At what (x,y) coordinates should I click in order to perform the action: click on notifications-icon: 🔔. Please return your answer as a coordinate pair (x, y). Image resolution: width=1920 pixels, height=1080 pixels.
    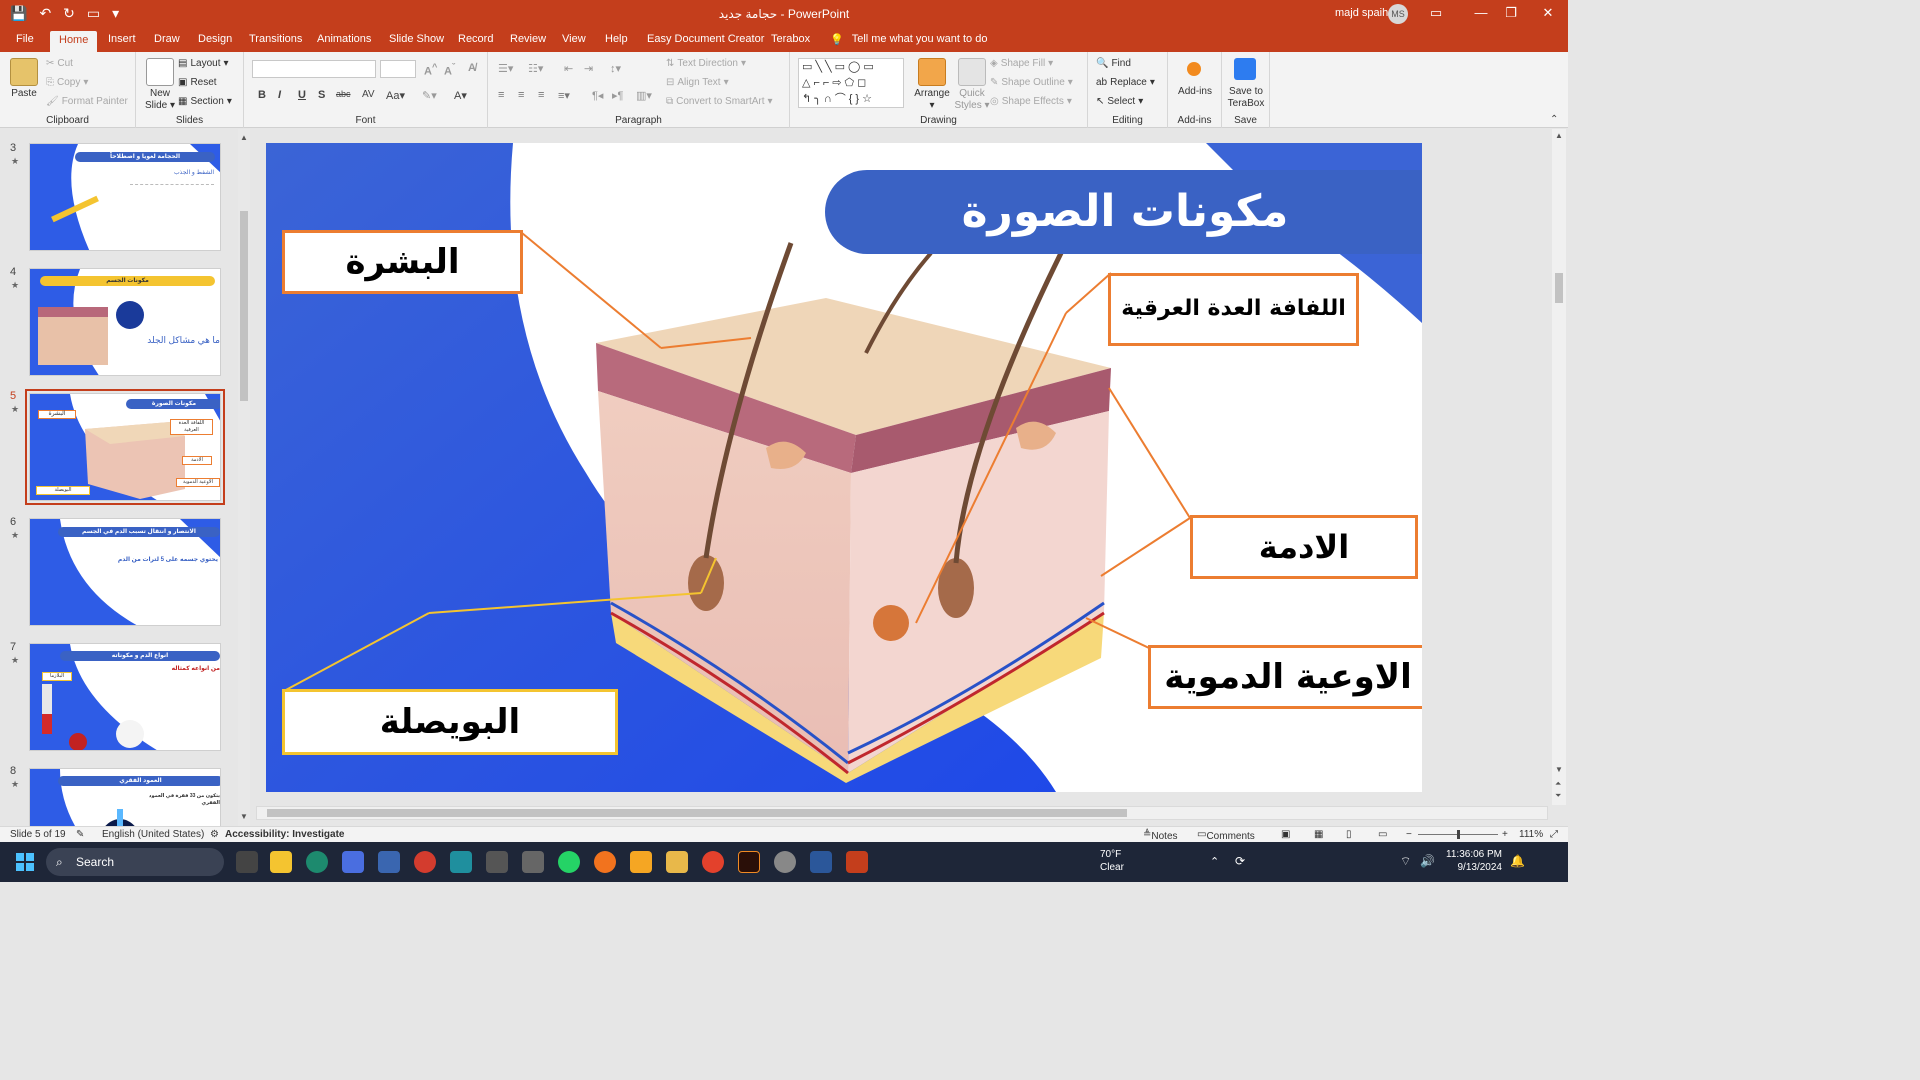
    Looking at the image, I should click on (1517, 861).